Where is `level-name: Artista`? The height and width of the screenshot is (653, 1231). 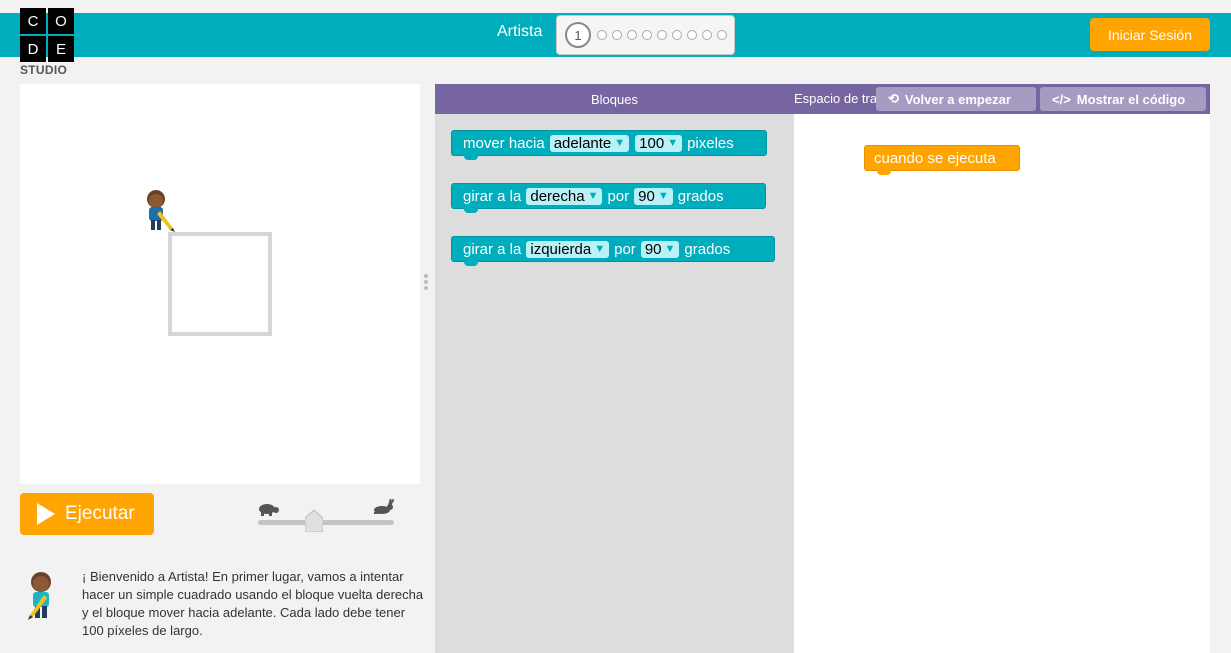
level-name: Artista is located at coordinates (520, 31).